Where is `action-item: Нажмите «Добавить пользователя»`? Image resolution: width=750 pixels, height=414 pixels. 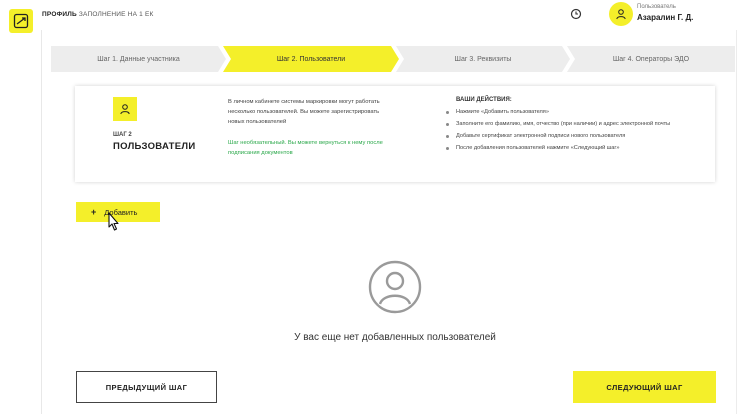 action-item: Нажмите «Добавить пользователя» is located at coordinates (561, 112).